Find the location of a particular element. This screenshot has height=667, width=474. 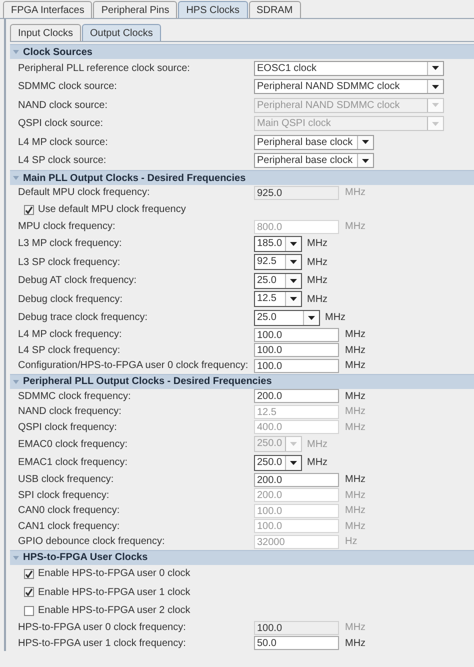

field-label: Configuration/HPS-to-FPGA user 0 clock frequency: is located at coordinates (134, 366).